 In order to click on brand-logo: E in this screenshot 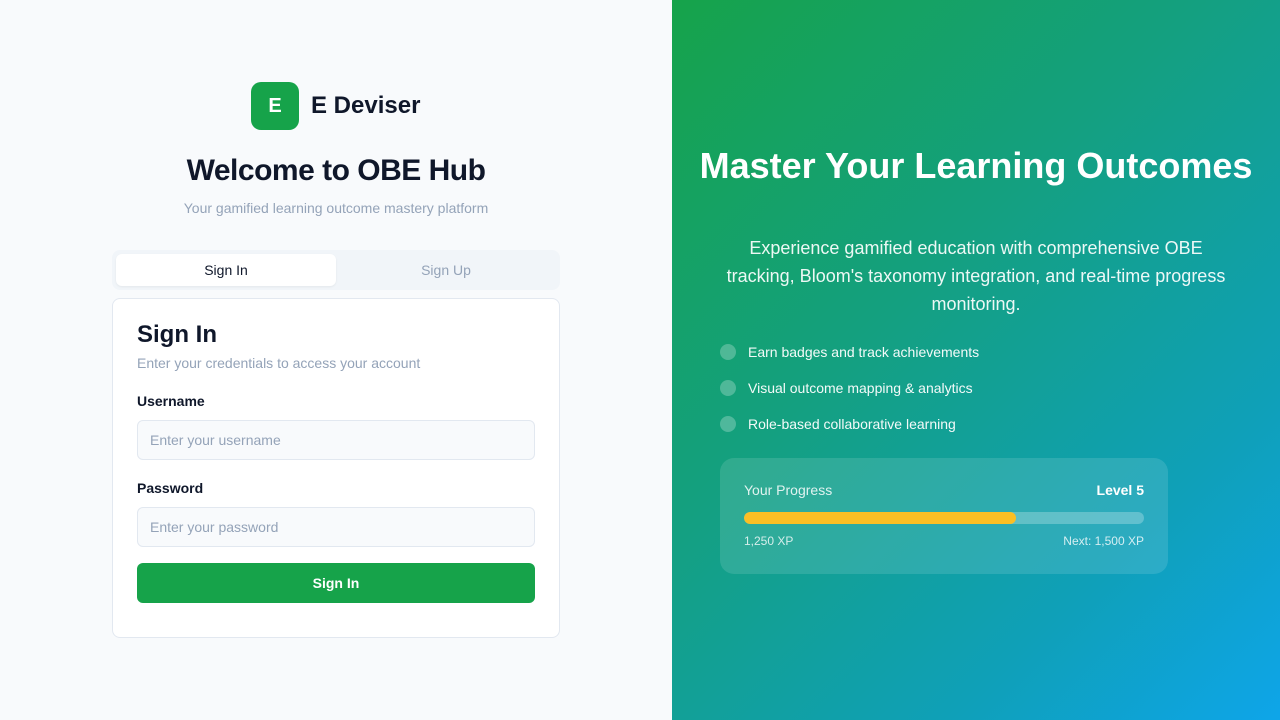, I will do `click(275, 106)`.